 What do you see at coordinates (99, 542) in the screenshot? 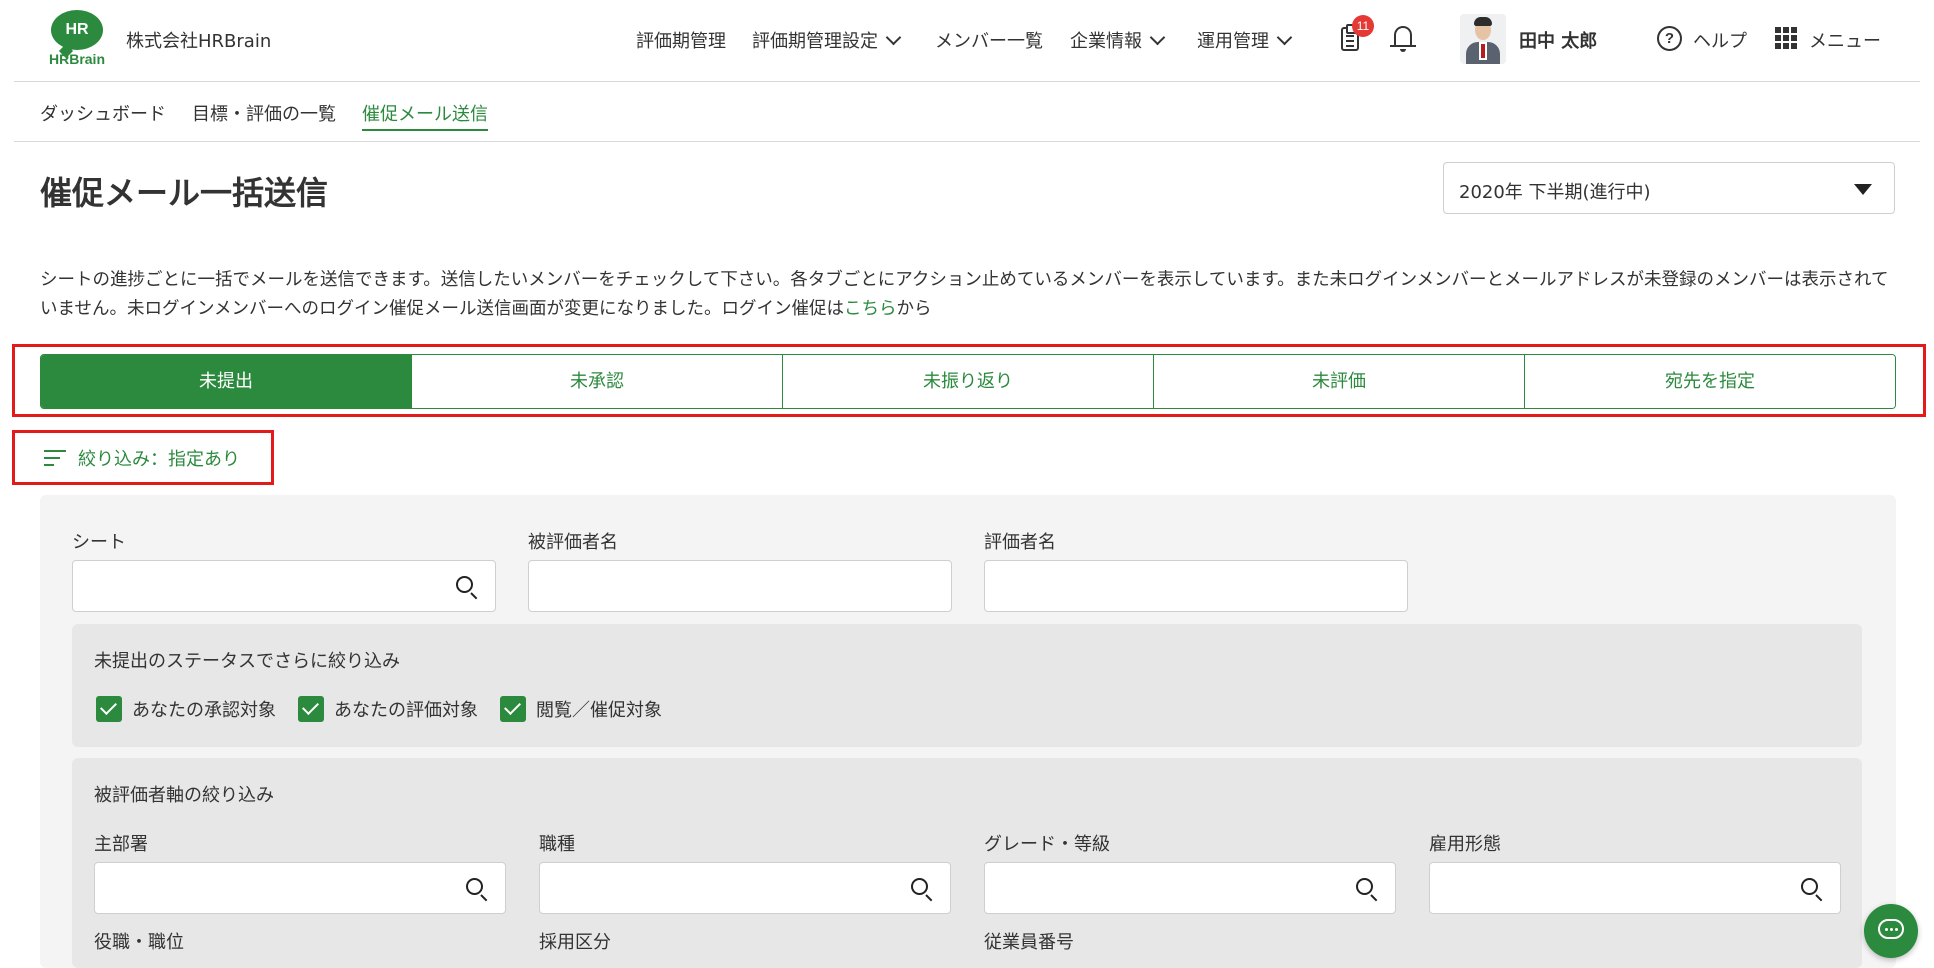
I see `sheet-label: シート` at bounding box center [99, 542].